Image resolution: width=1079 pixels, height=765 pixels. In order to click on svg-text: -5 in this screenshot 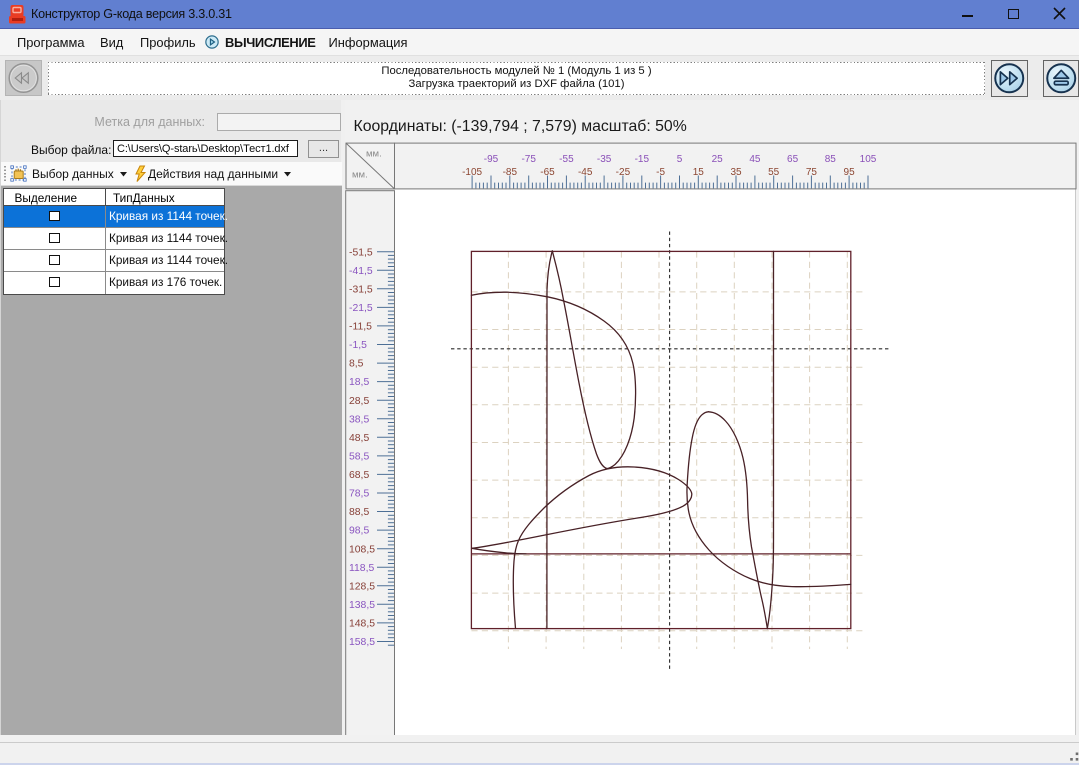, I will do `click(660, 172)`.